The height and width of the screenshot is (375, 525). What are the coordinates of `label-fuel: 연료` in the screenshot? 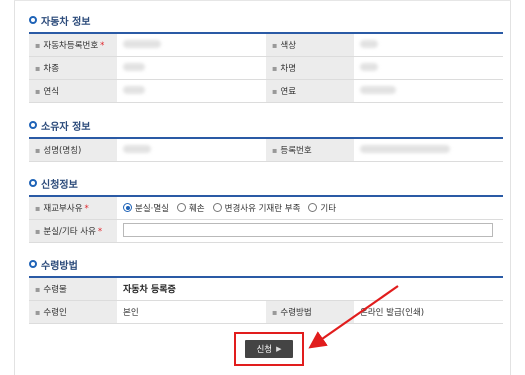 It's located at (288, 91).